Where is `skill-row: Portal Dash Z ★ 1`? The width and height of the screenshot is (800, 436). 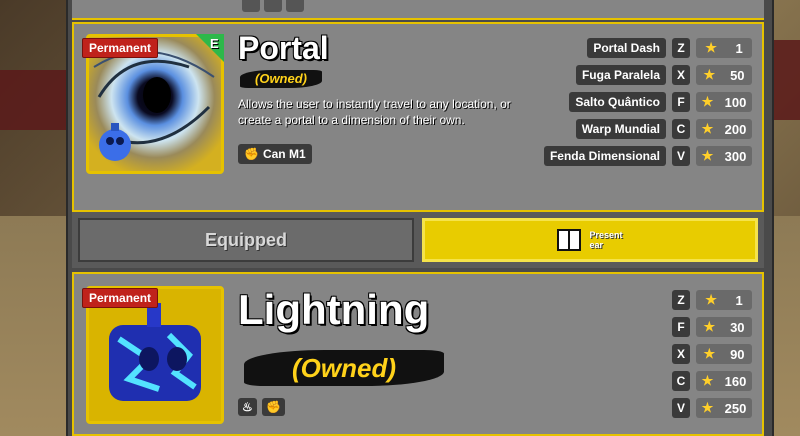 skill-row: Portal Dash Z ★ 1 is located at coordinates (669, 48).